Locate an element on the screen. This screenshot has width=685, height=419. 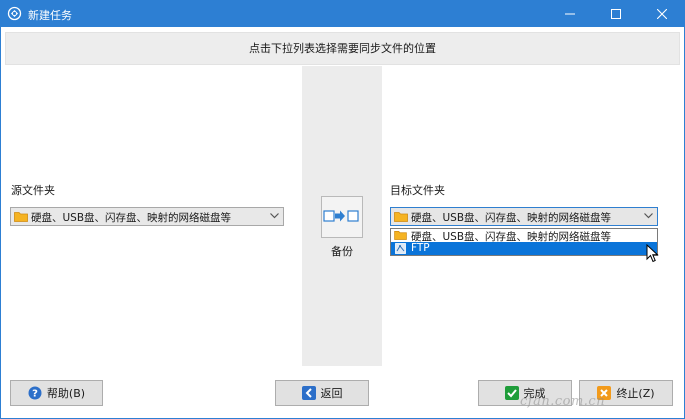
ftp-icon is located at coordinates (400, 248).